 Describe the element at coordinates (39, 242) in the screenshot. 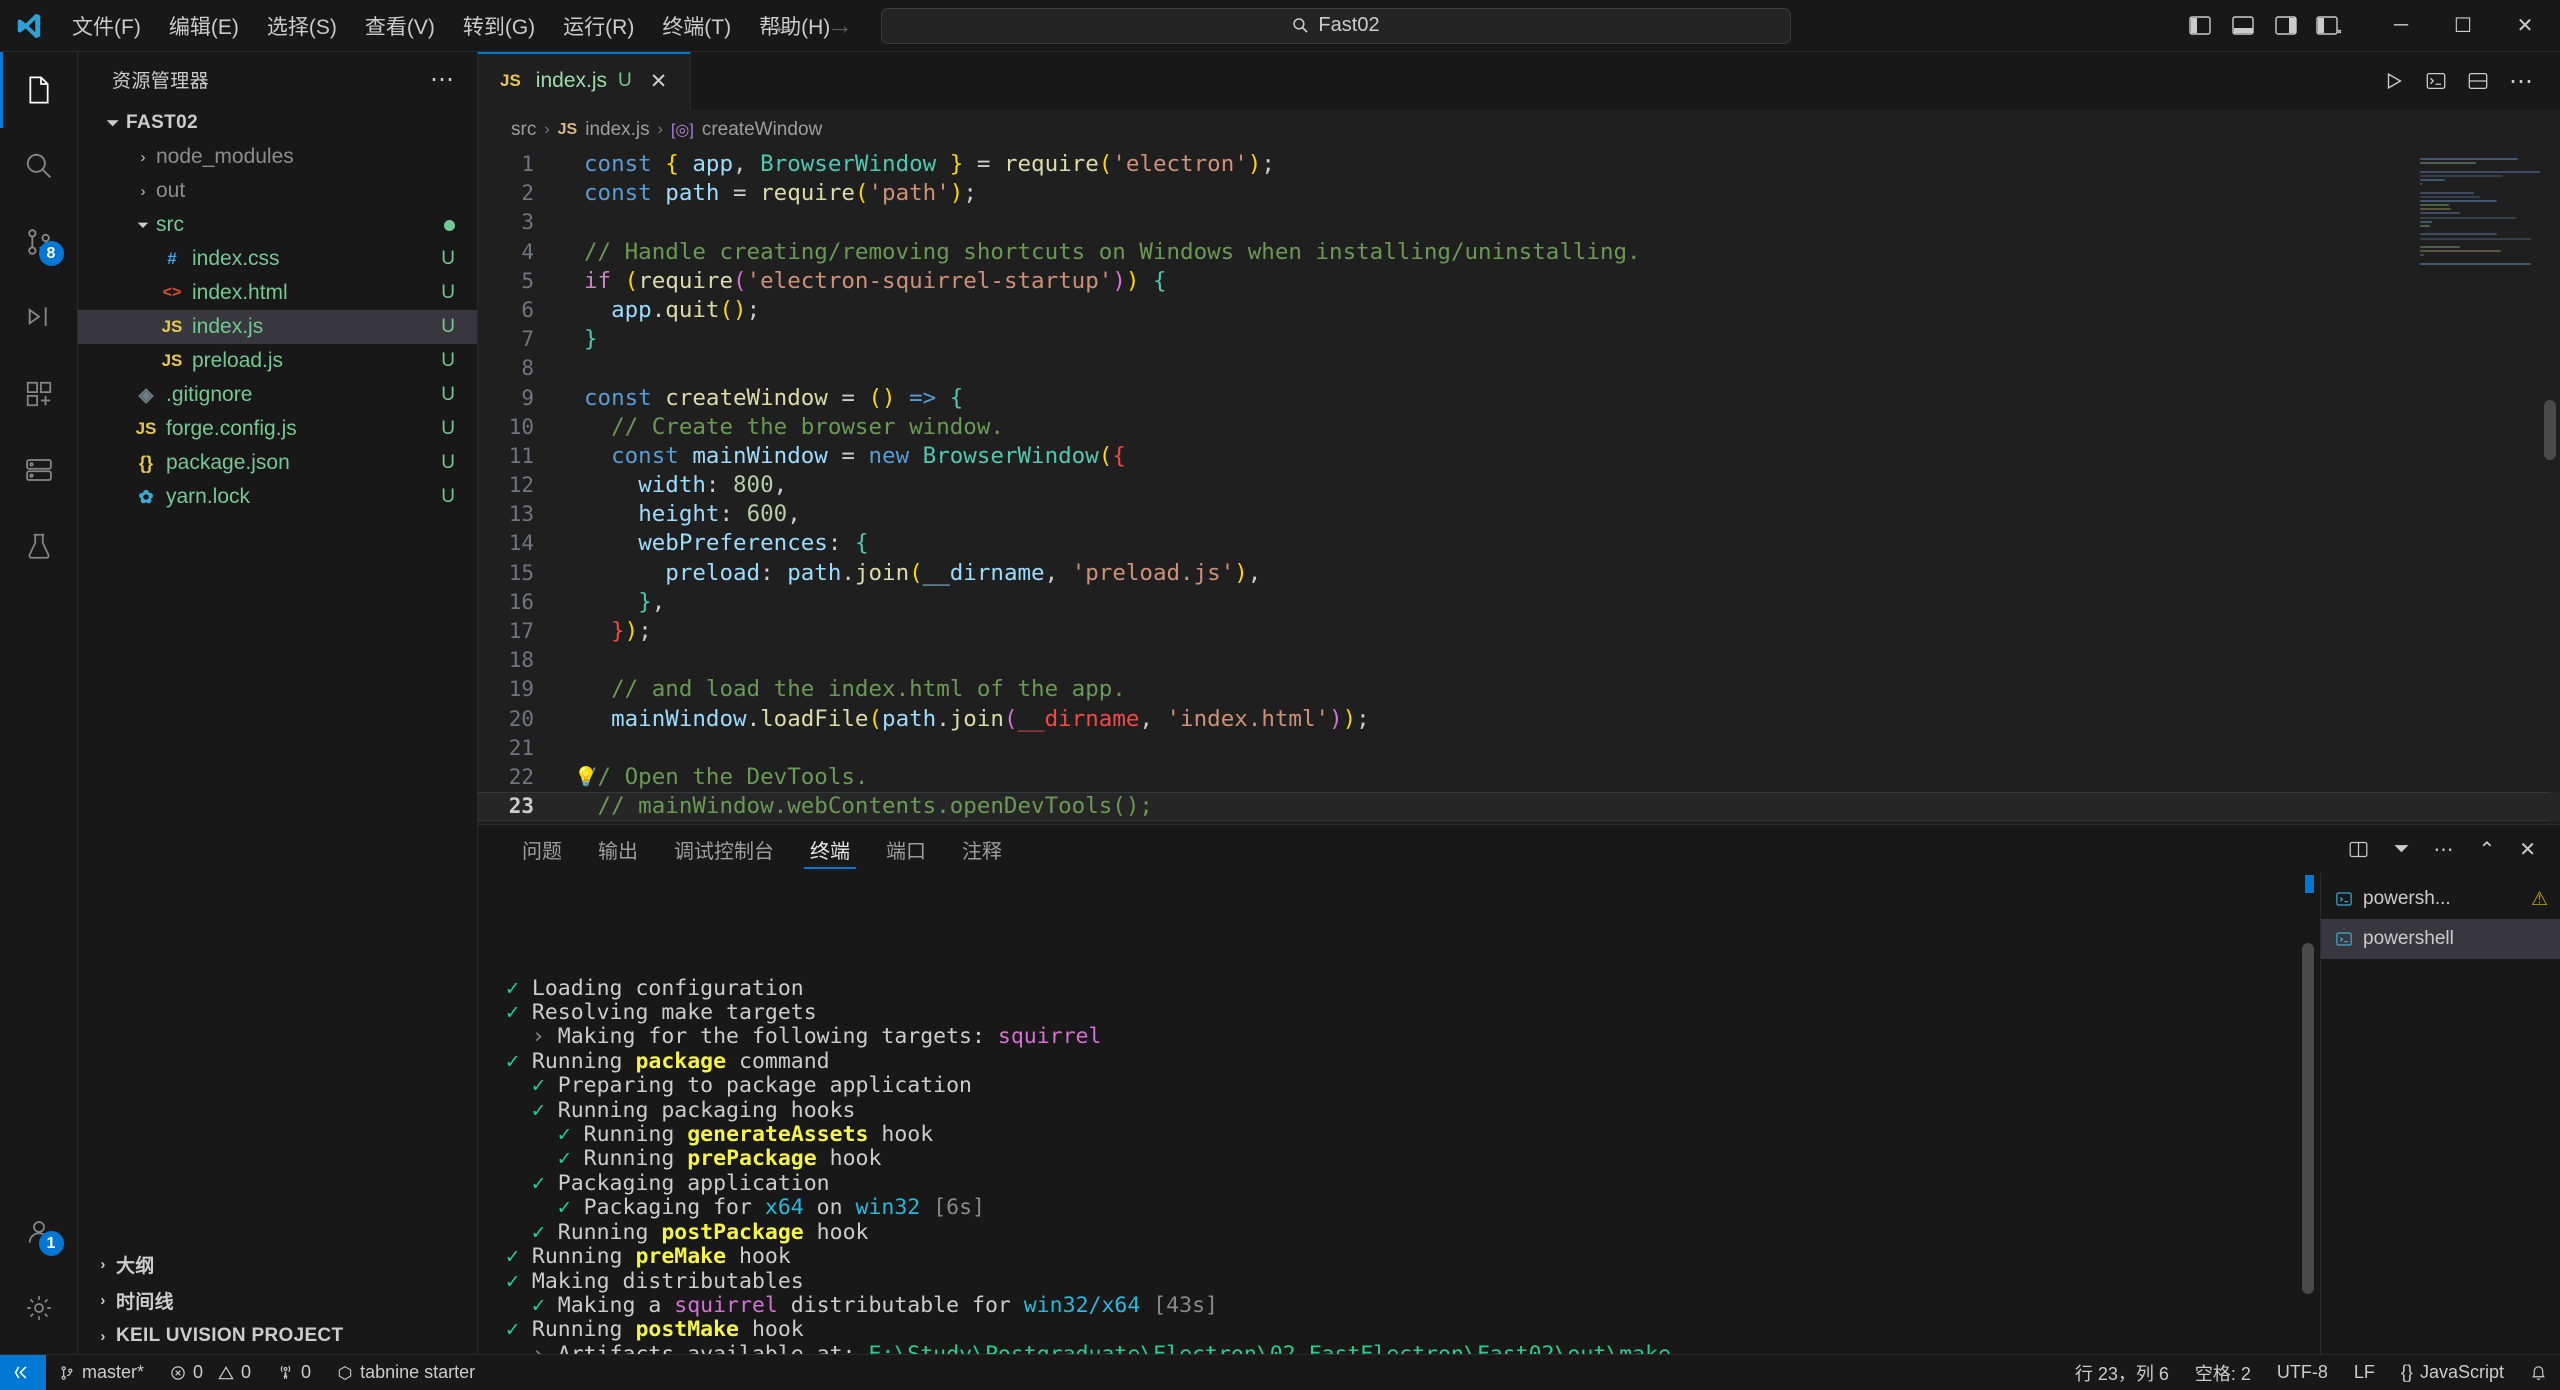

I see `activity-item-source-control: 8` at that location.